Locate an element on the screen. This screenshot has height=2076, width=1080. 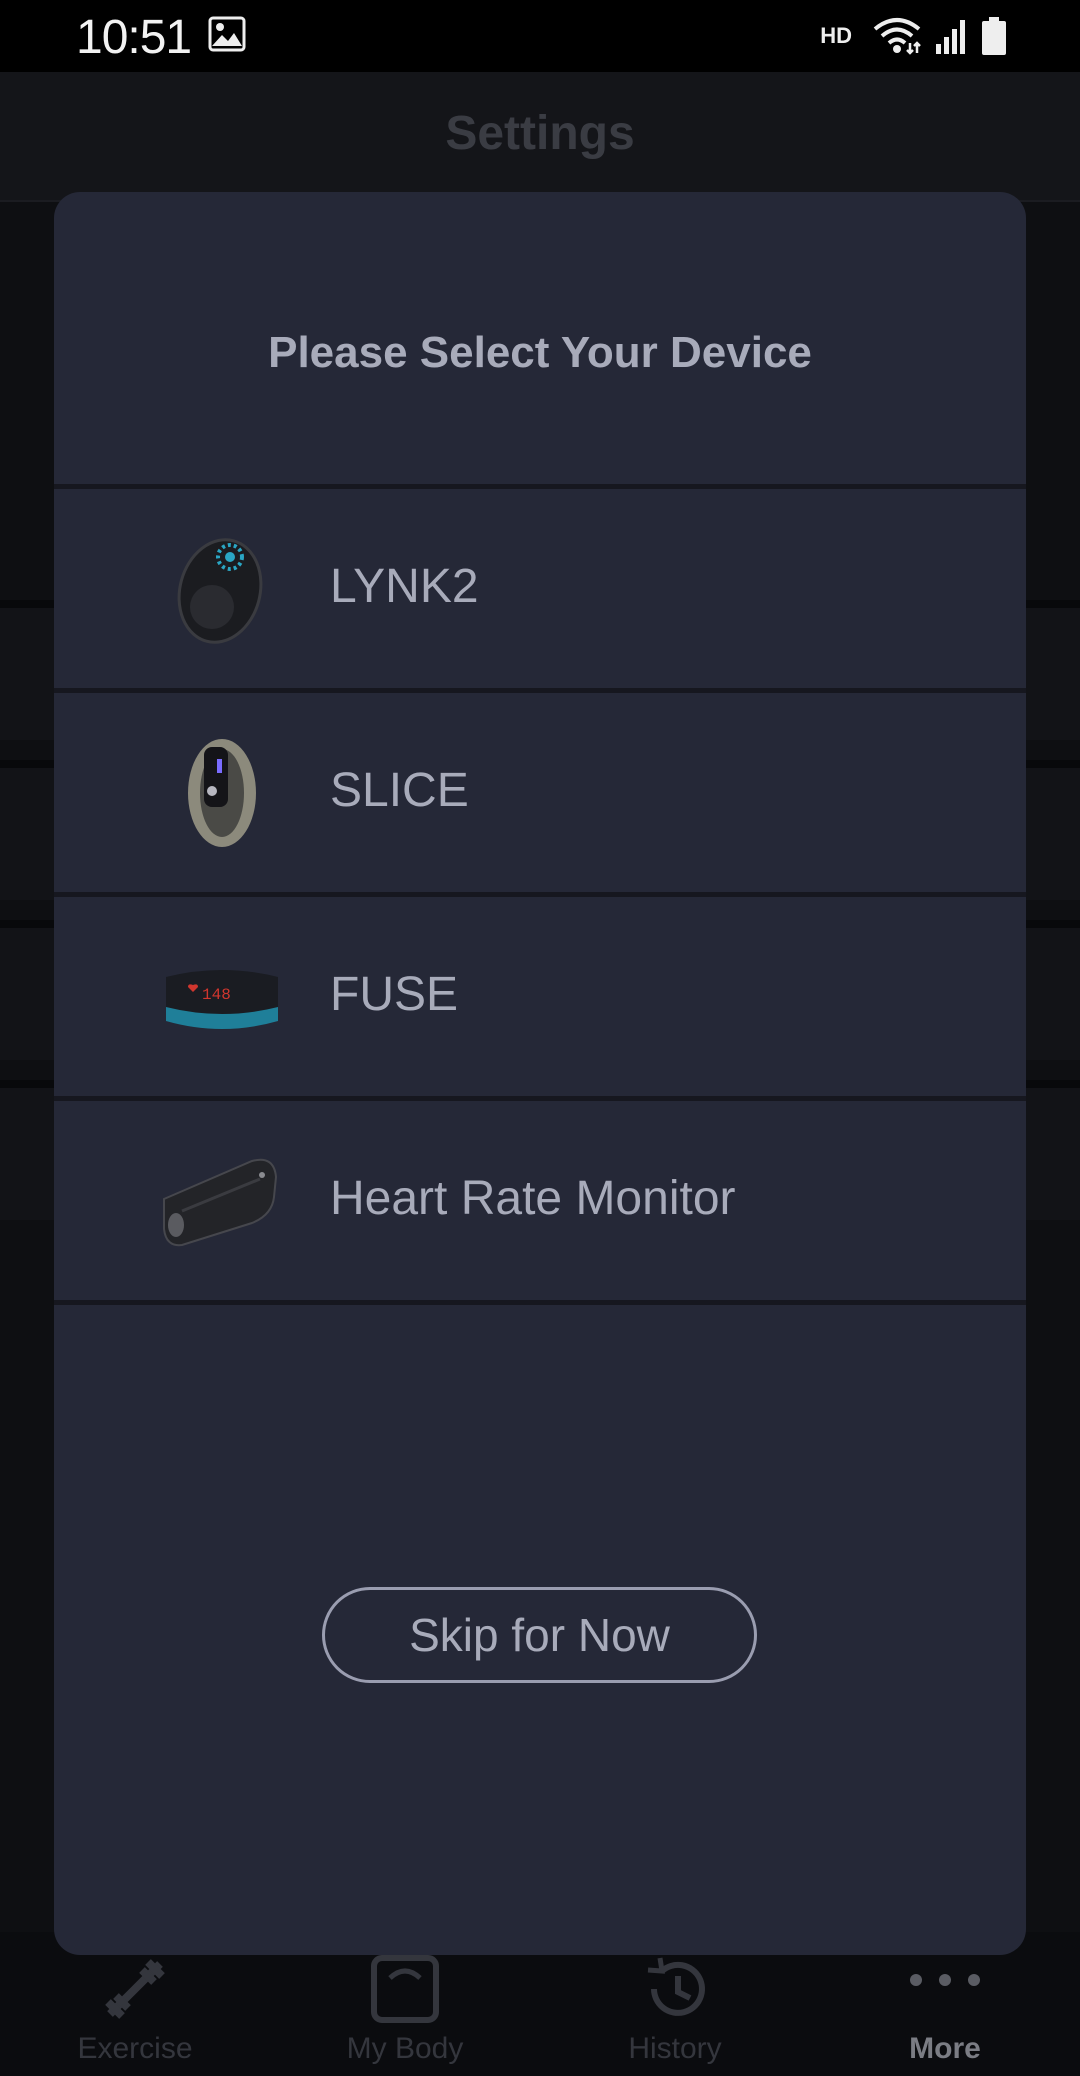
fuse-device-icon: 148 is located at coordinates (222, 999).